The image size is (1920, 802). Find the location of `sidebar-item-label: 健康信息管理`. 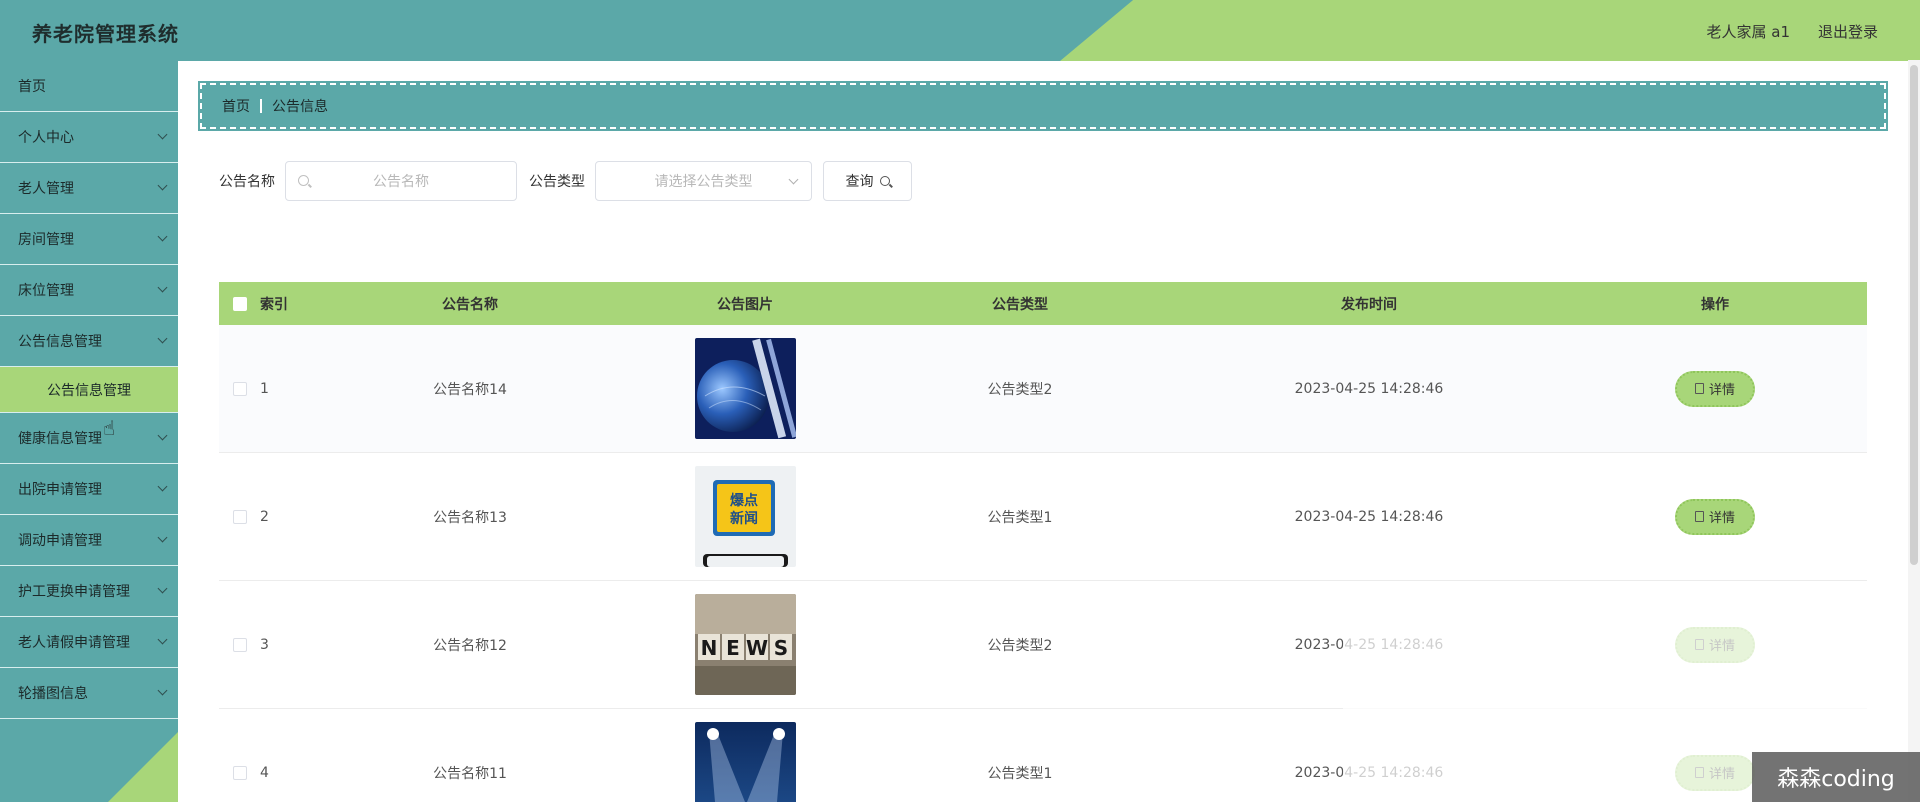

sidebar-item-label: 健康信息管理 is located at coordinates (60, 439).